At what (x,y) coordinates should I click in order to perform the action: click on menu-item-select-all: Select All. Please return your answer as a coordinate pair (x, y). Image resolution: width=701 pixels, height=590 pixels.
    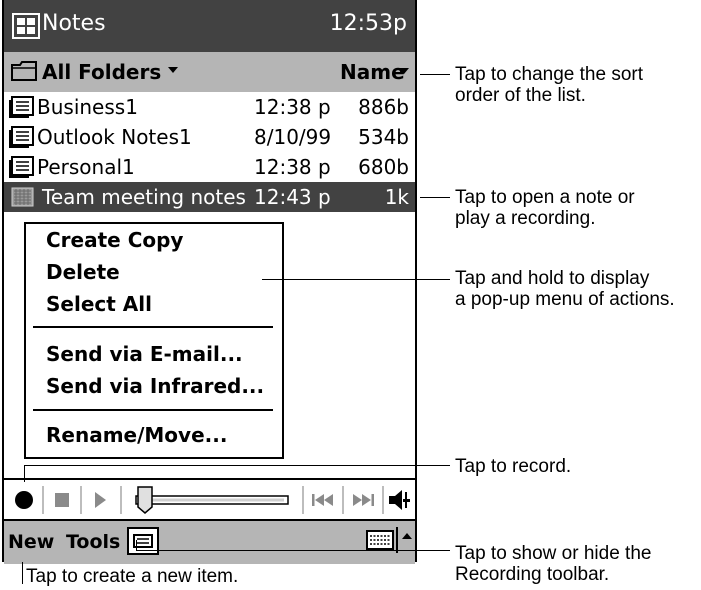
    Looking at the image, I should click on (99, 304).